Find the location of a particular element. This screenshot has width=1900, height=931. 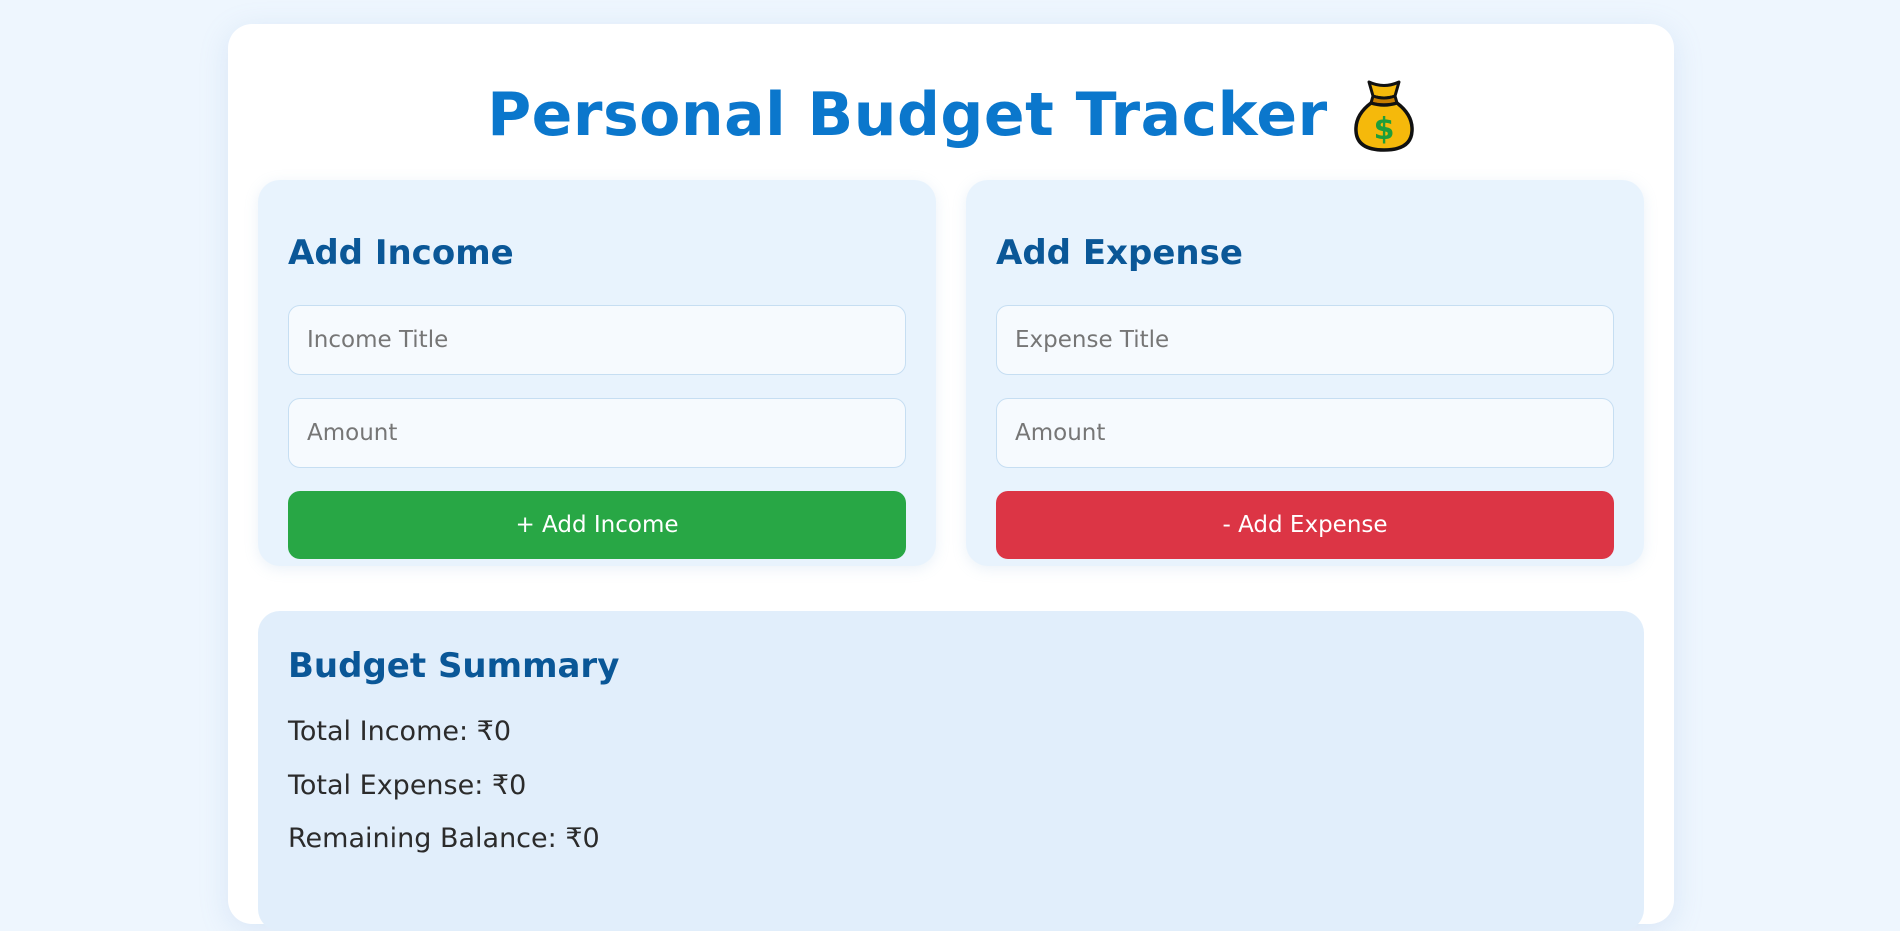

add-income-button: + Add Income is located at coordinates (597, 525).